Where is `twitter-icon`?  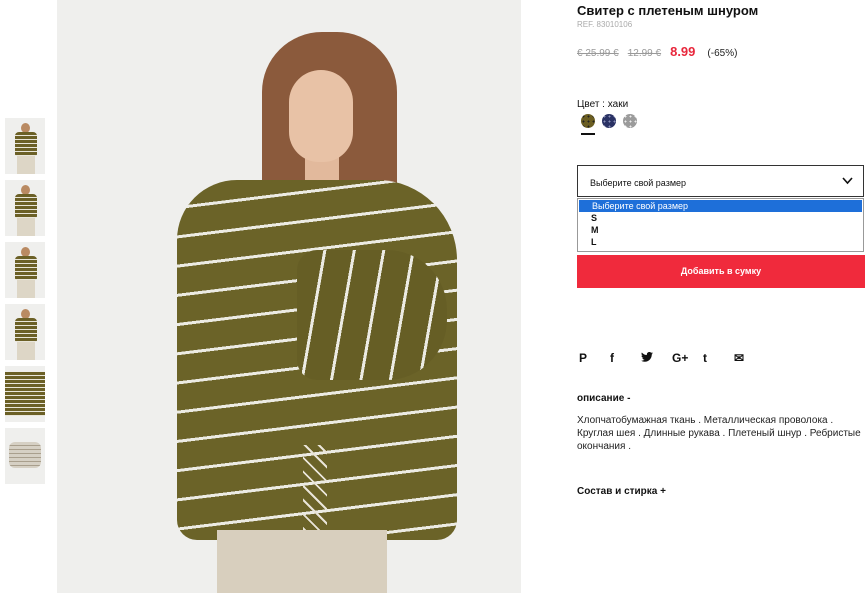
twitter-icon is located at coordinates (656, 358).